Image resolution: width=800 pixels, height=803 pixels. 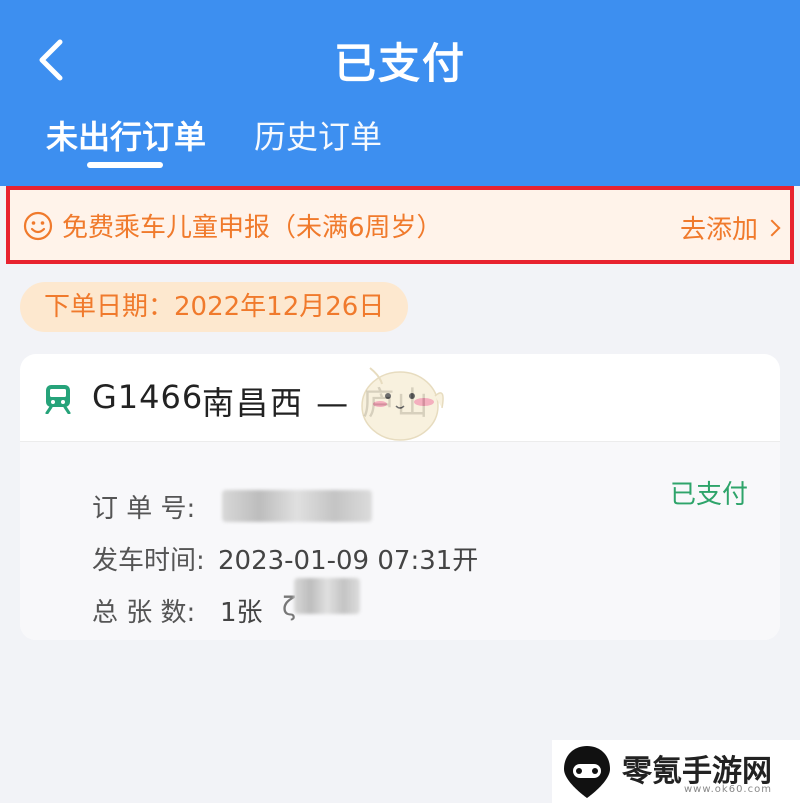 What do you see at coordinates (125, 165) in the screenshot?
I see `active-tab-indicator` at bounding box center [125, 165].